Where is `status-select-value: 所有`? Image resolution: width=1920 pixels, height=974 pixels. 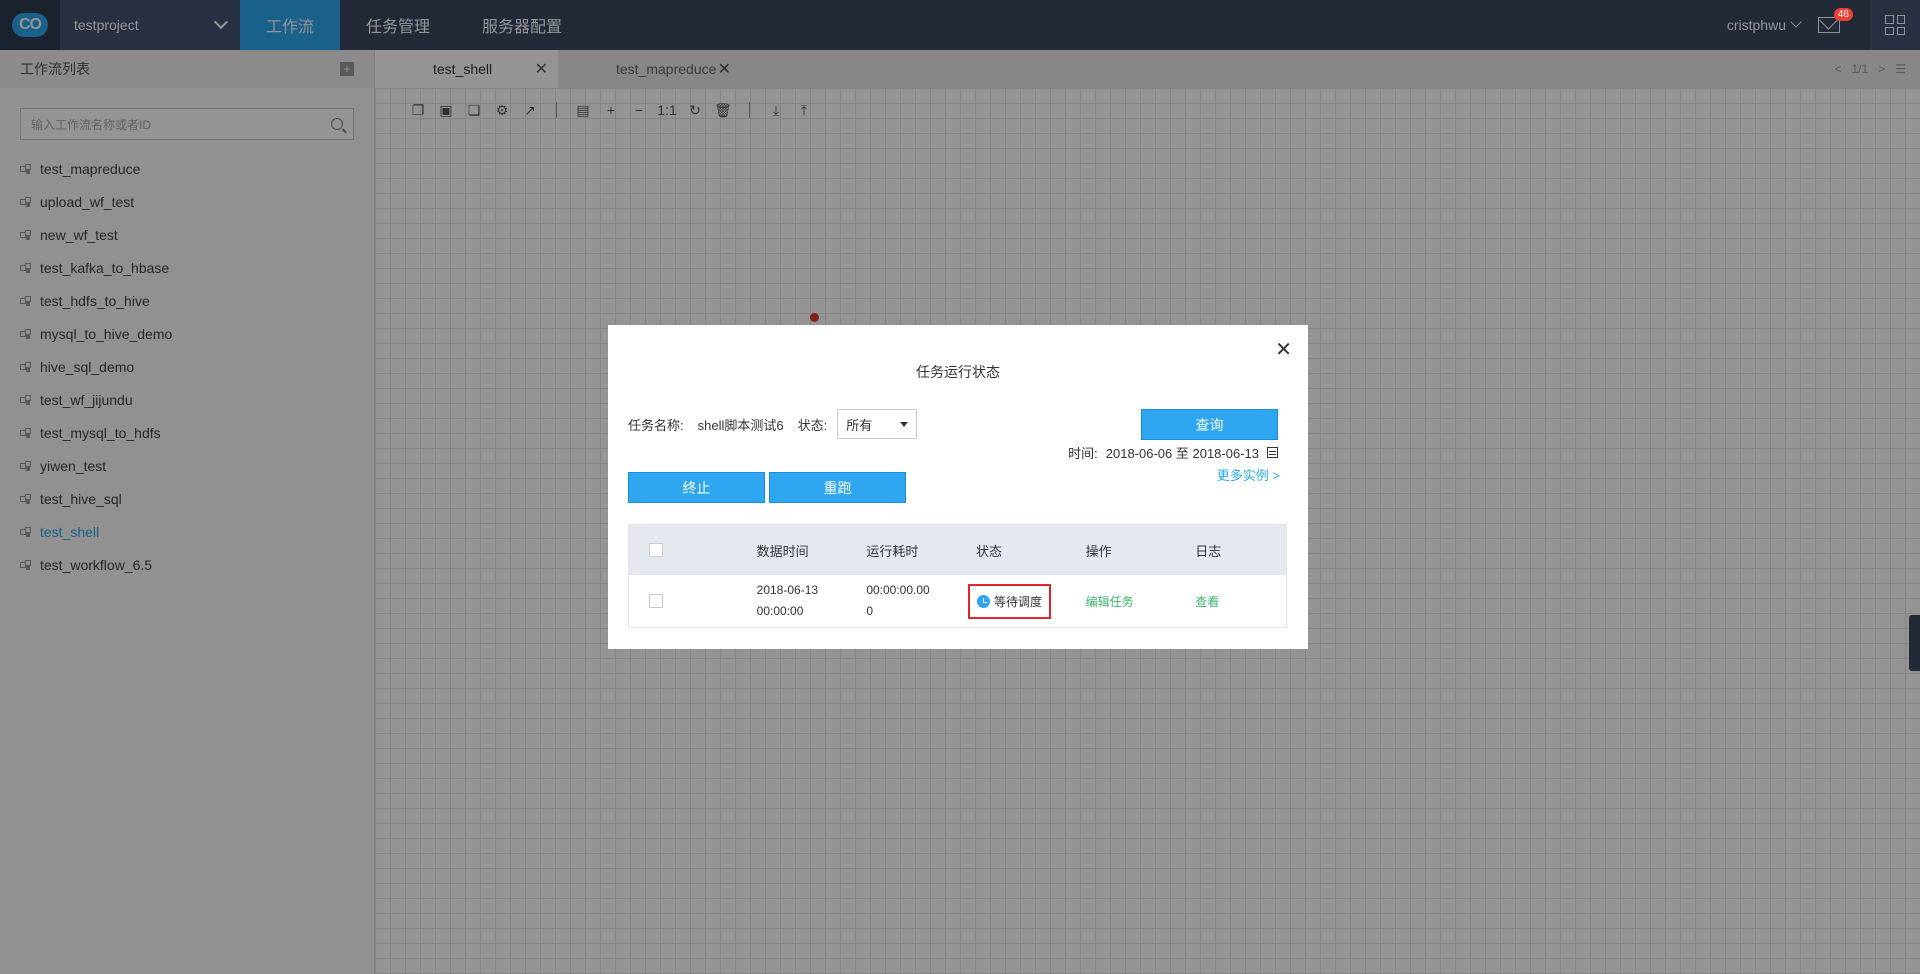
status-select-value: 所有 is located at coordinates (859, 425).